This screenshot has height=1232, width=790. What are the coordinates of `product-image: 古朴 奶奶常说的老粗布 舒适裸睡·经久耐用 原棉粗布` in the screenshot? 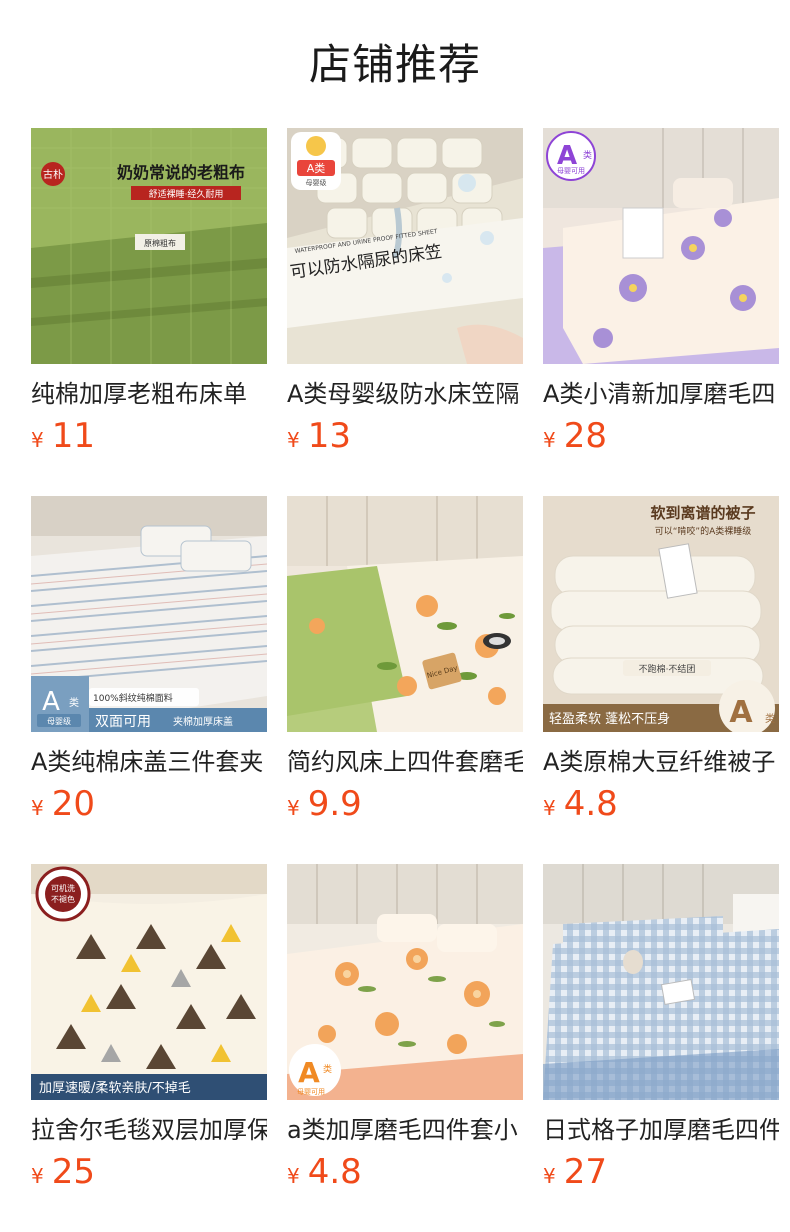 It's located at (149, 246).